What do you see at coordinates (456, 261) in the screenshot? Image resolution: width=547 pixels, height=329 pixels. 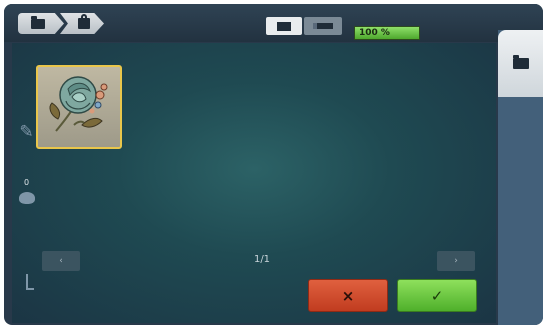 I see `next-page-button: ›` at bounding box center [456, 261].